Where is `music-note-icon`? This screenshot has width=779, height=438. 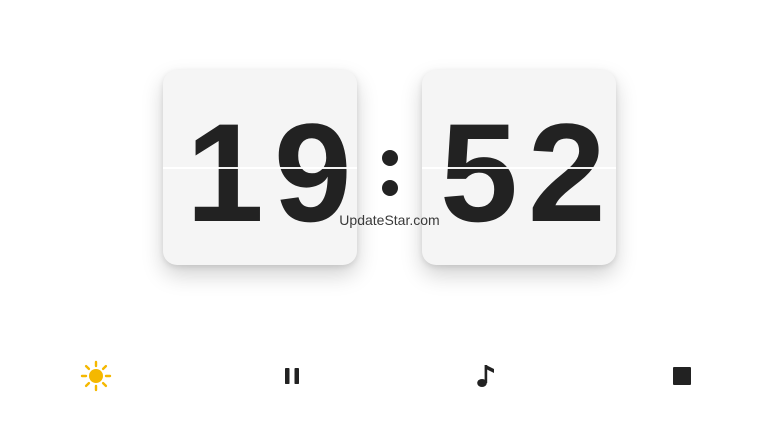 music-note-icon is located at coordinates (485, 376).